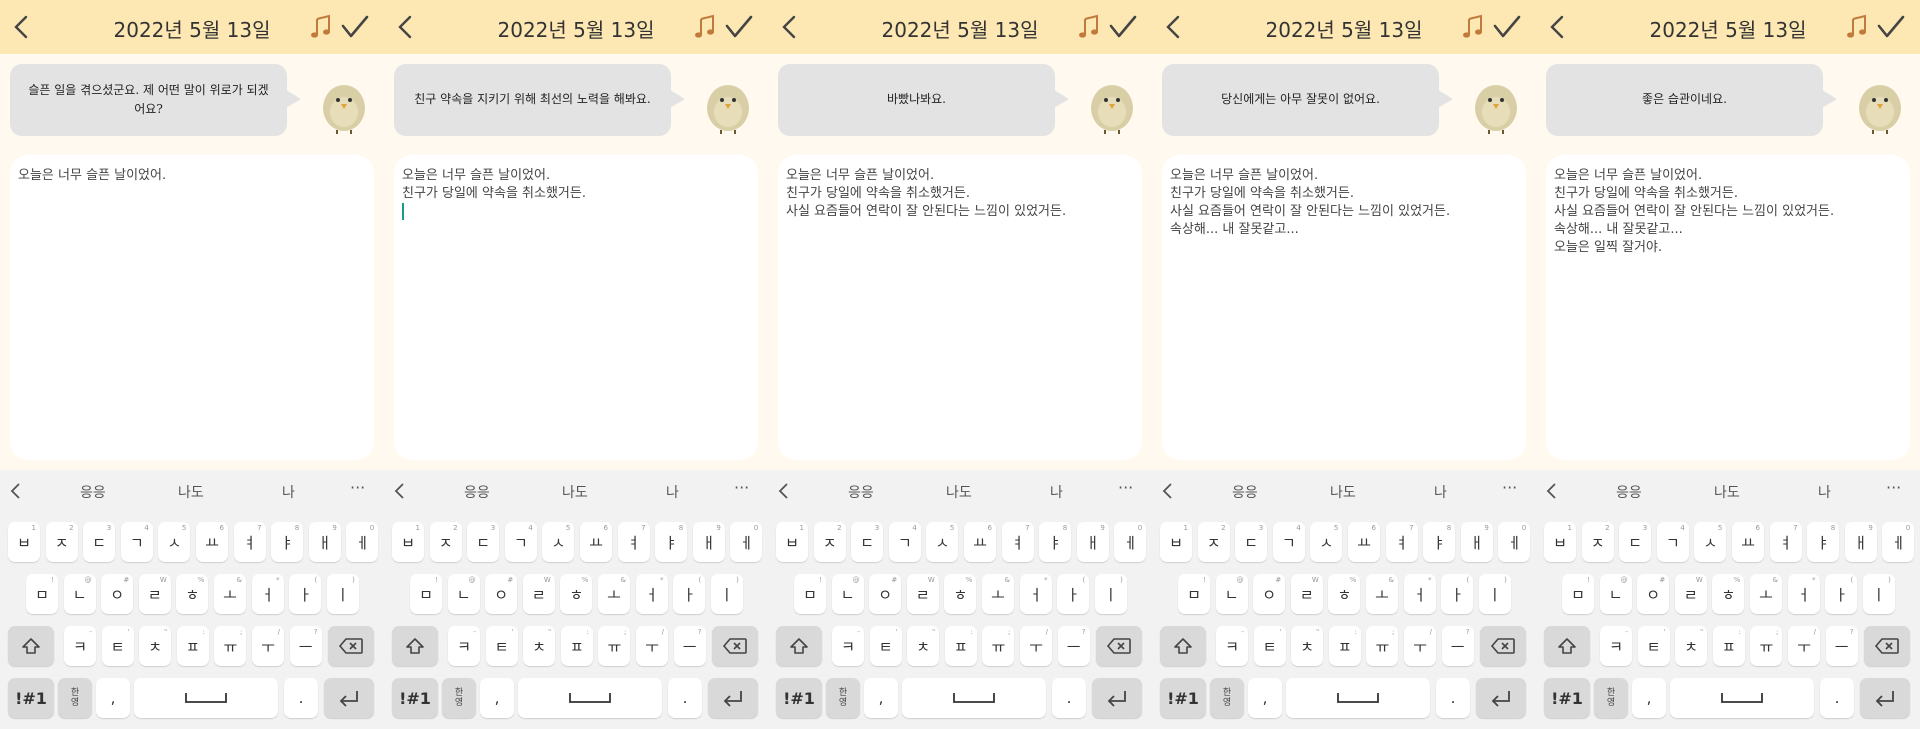  Describe the element at coordinates (501, 594) in the screenshot. I see `key: # ㅇ` at that location.